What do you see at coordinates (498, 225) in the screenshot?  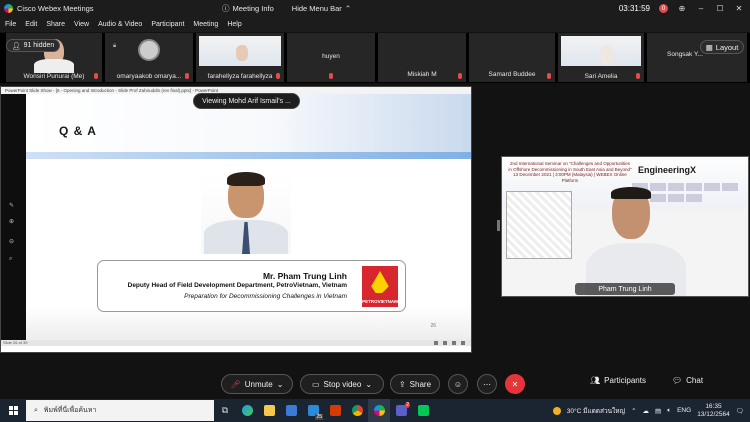 I see `panel-resize-handle` at bounding box center [498, 225].